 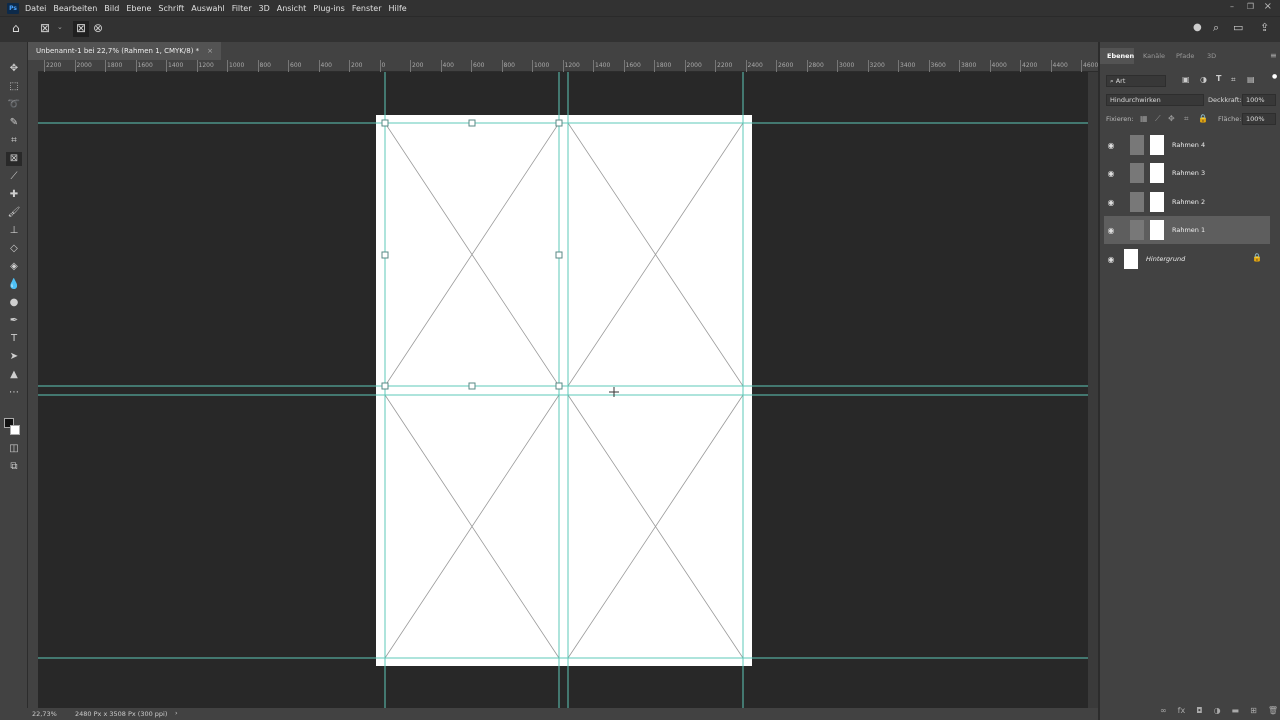 What do you see at coordinates (1211, 56) in the screenshot?
I see `tab-3d: 3D` at bounding box center [1211, 56].